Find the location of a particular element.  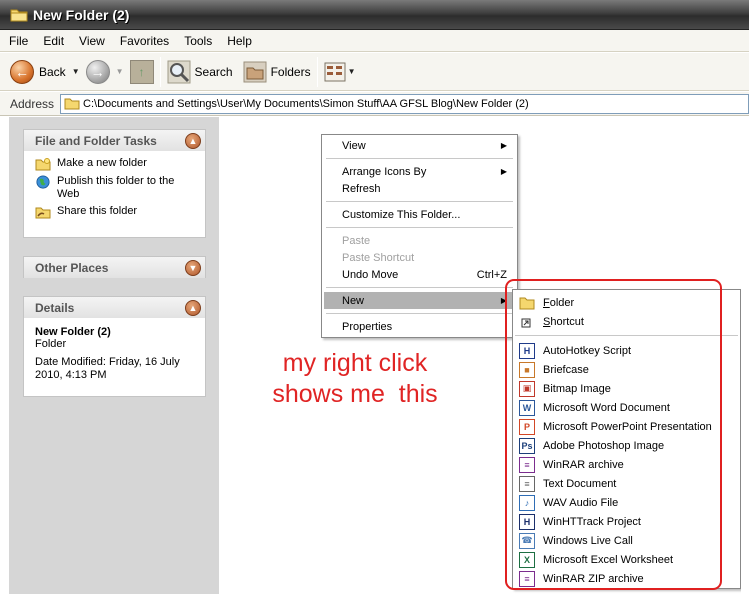

new-item-label: Briefcase is located at coordinates (566, 369).